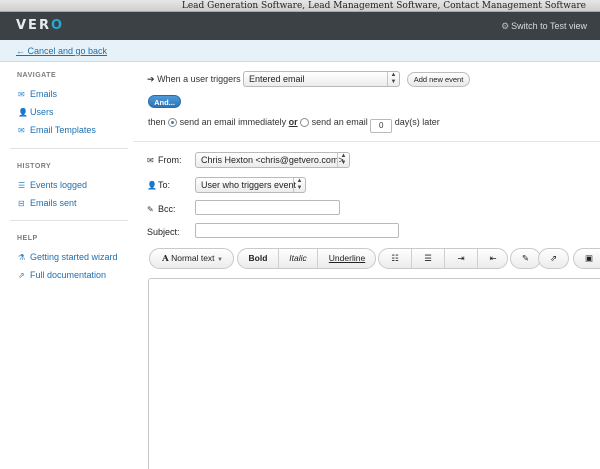 The height and width of the screenshot is (469, 600). What do you see at coordinates (366, 141) in the screenshot?
I see `section-divider` at bounding box center [366, 141].